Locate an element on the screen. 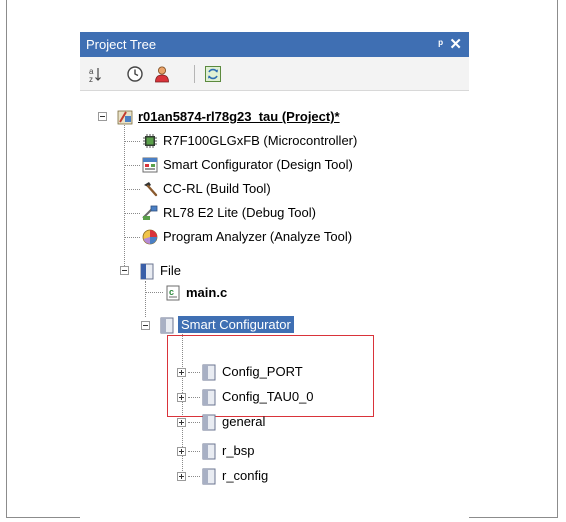  tree-item-design-tool: Smart Configurator (Design Tool) is located at coordinates (281, 165).